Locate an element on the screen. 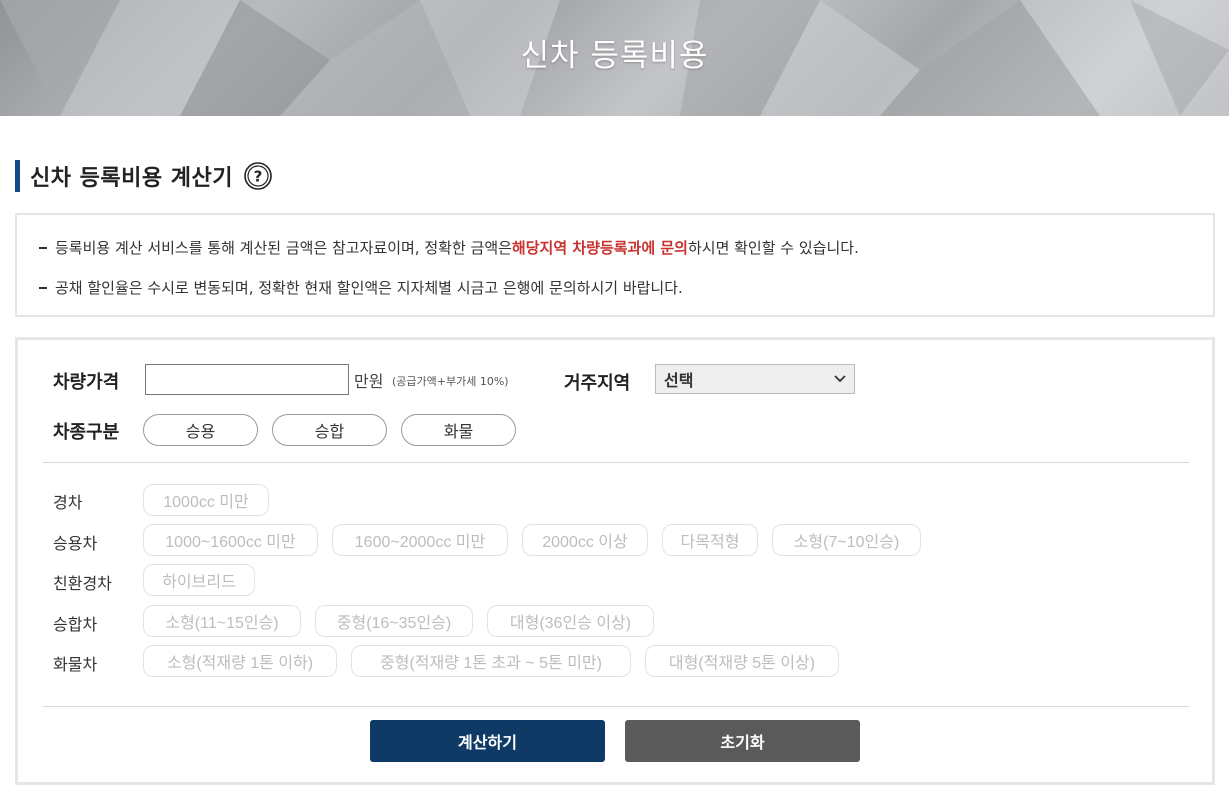 The image size is (1229, 801). option-truck-small: 소형(적재량 1톤 이하) is located at coordinates (240, 661).